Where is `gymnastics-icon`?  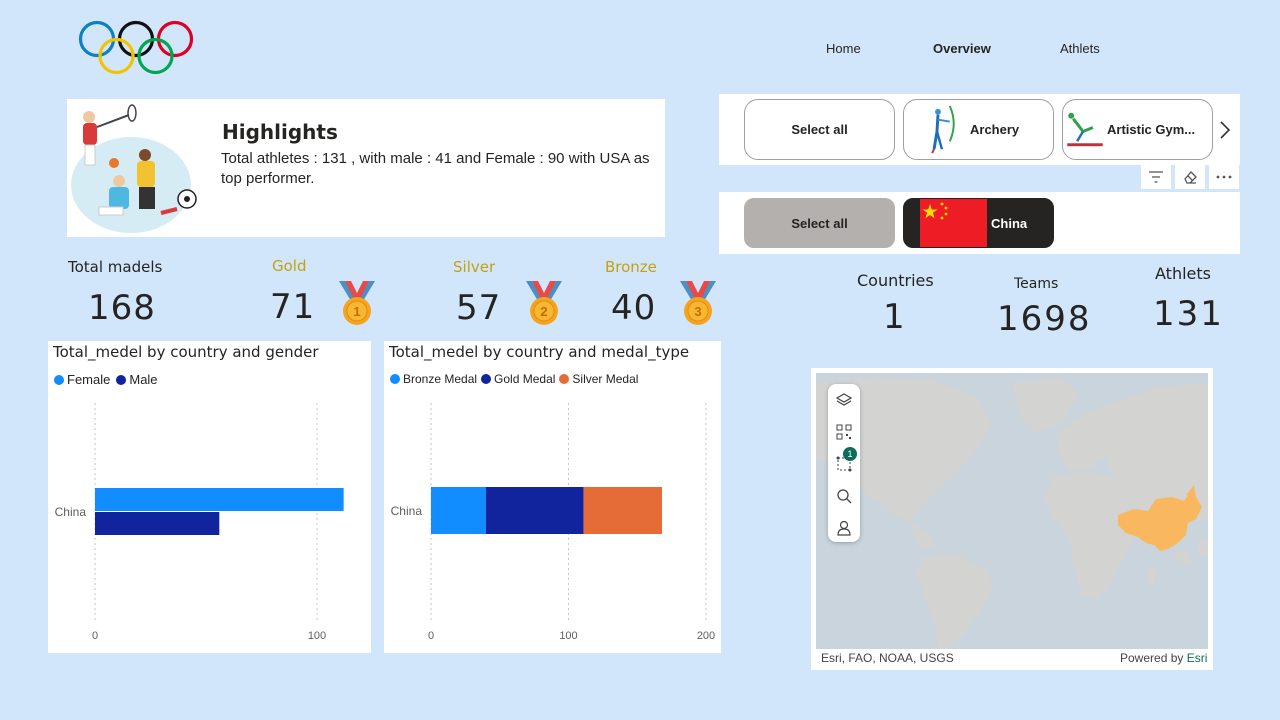 gymnastics-icon is located at coordinates (1085, 129).